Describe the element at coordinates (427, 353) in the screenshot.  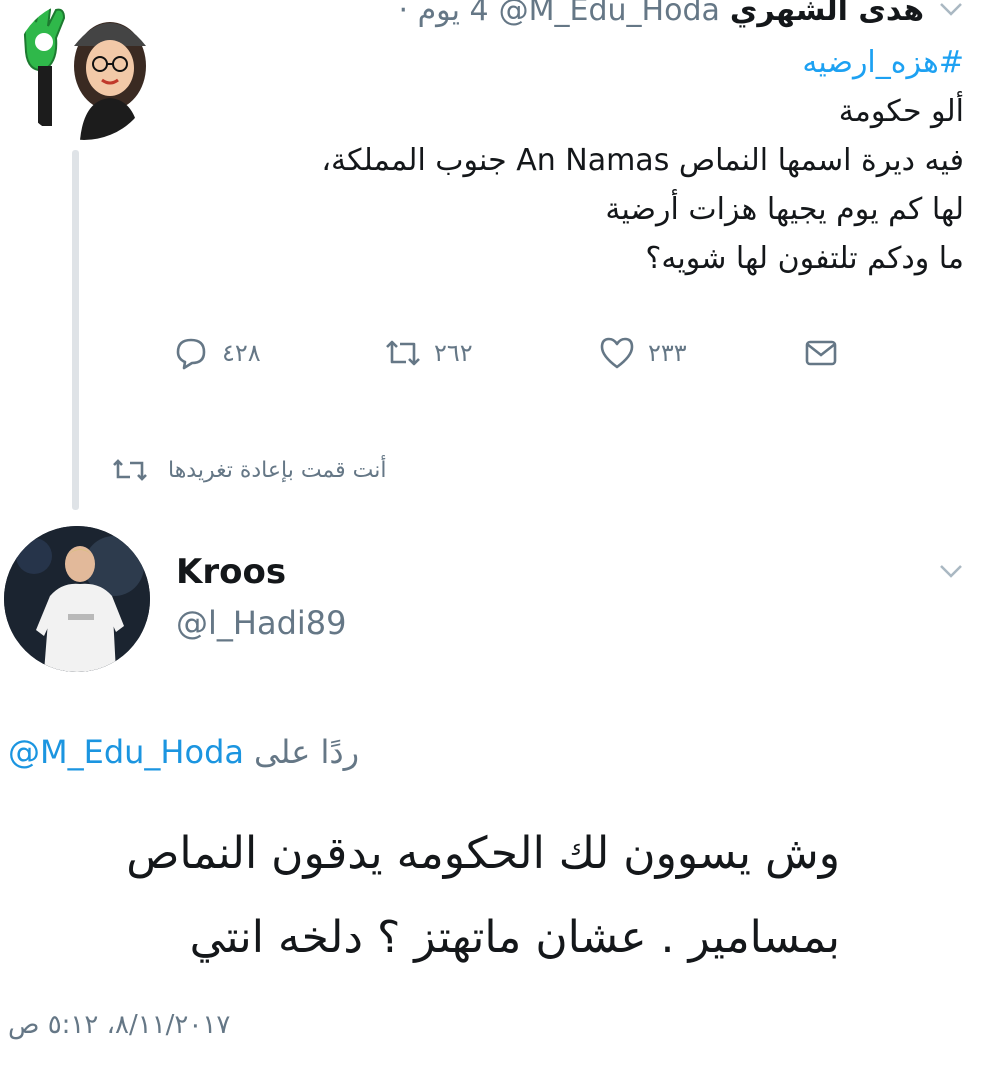
I see `retweet-button: ٢٦٢` at that location.